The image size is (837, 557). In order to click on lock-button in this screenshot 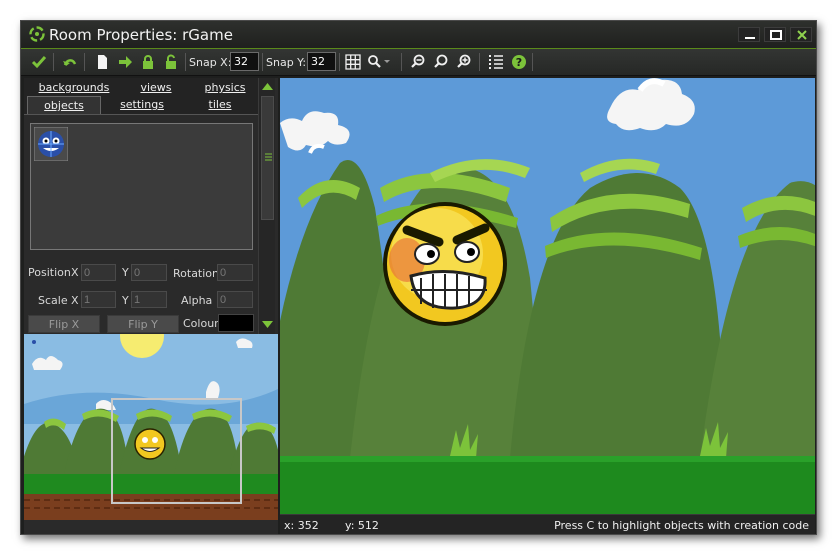, I will do `click(148, 62)`.